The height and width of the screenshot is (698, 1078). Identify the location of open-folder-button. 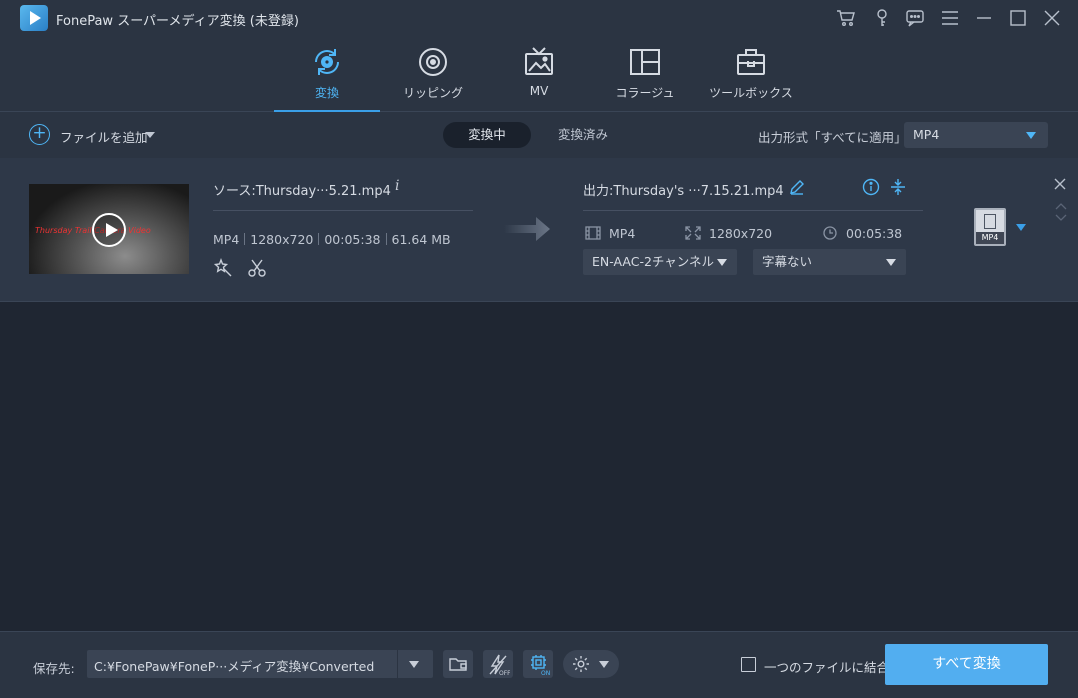
(458, 664).